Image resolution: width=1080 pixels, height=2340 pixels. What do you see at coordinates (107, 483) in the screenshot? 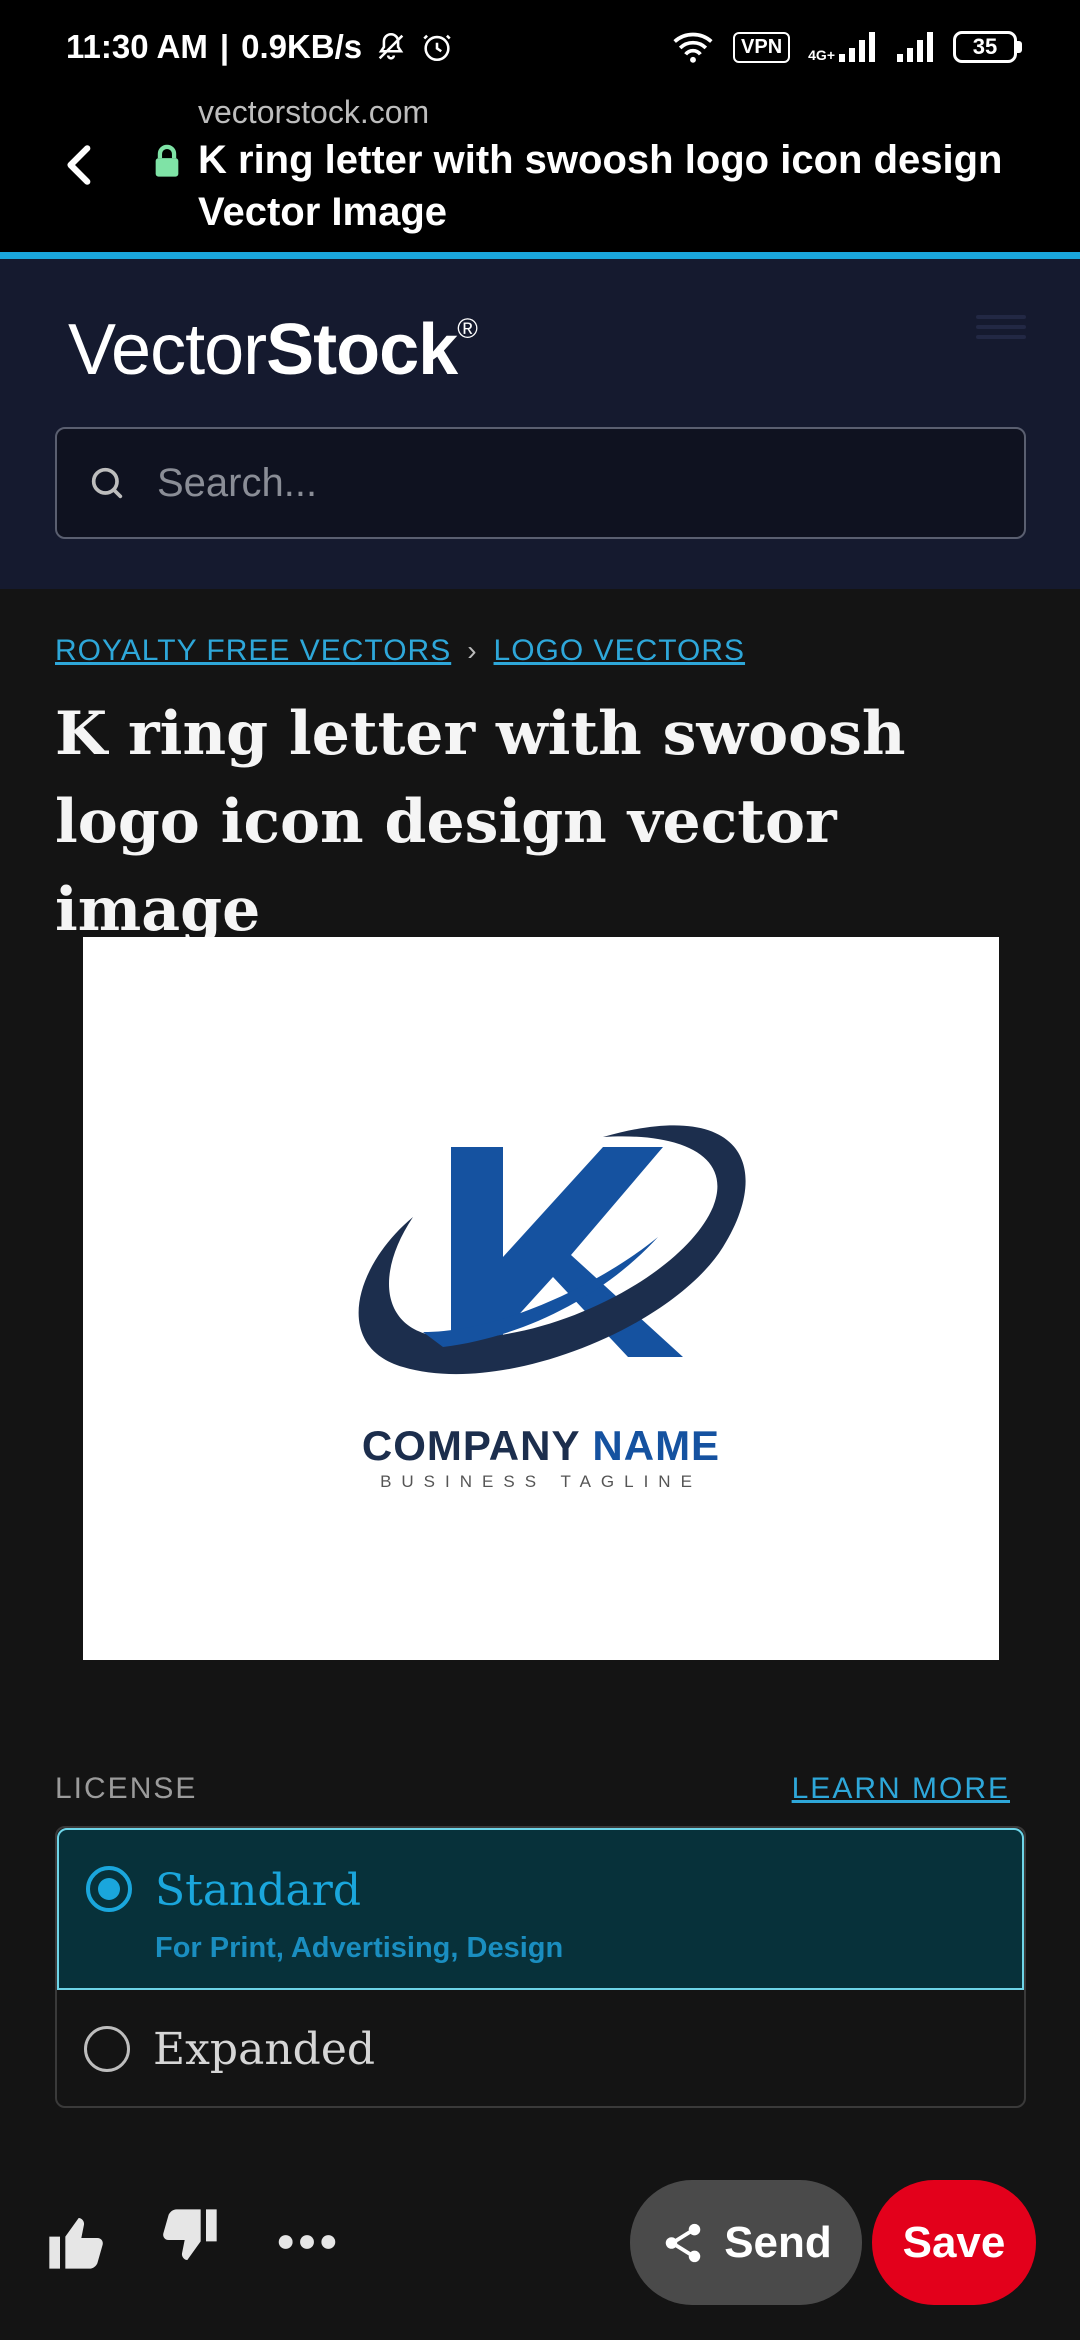
I see `search-icon` at bounding box center [107, 483].